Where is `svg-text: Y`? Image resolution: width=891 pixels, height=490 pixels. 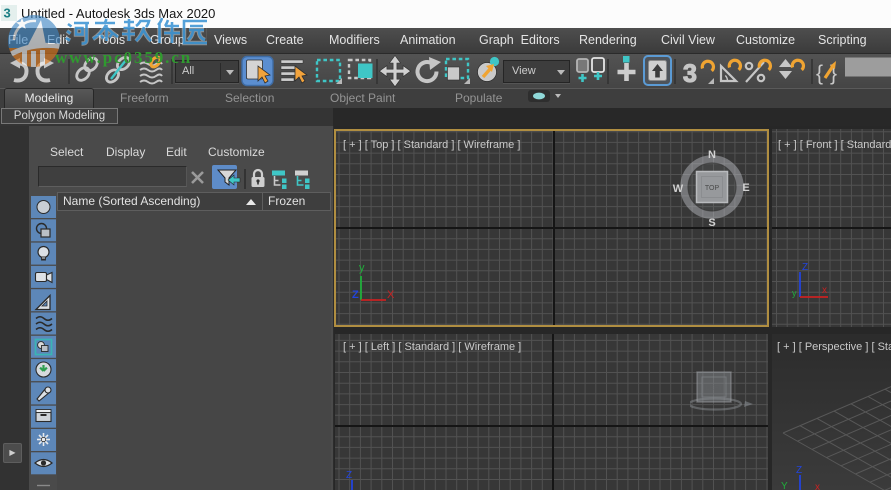 svg-text: Y is located at coordinates (784, 485).